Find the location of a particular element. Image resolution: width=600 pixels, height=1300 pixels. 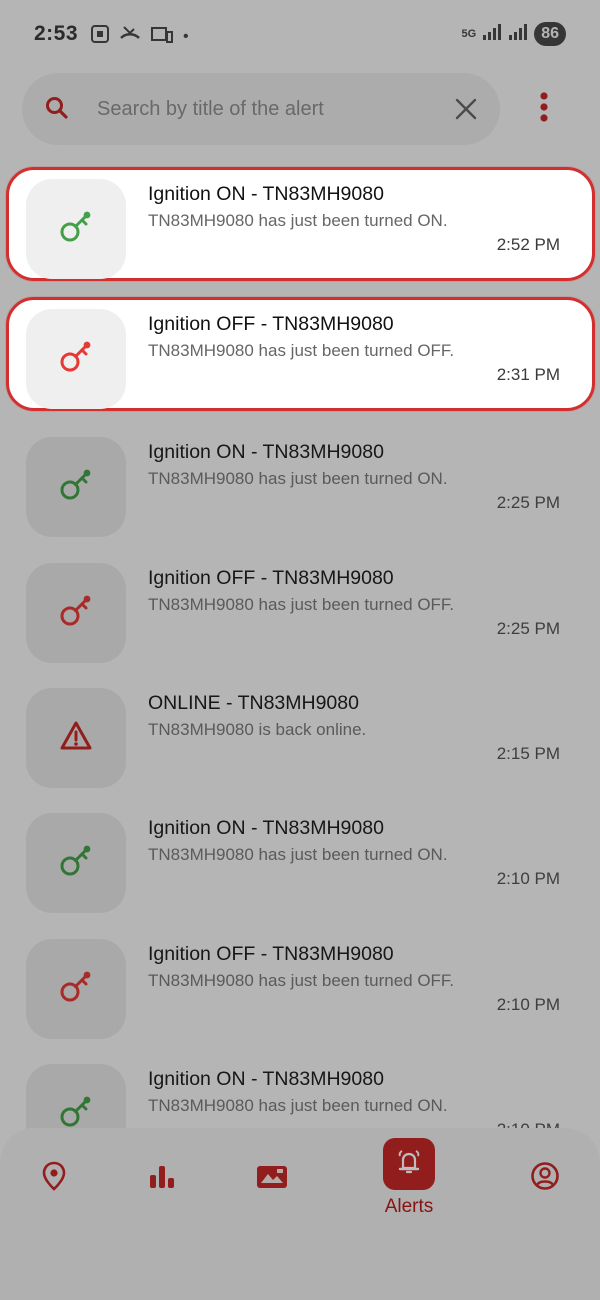

bar-chart-icon is located at coordinates (162, 1178).